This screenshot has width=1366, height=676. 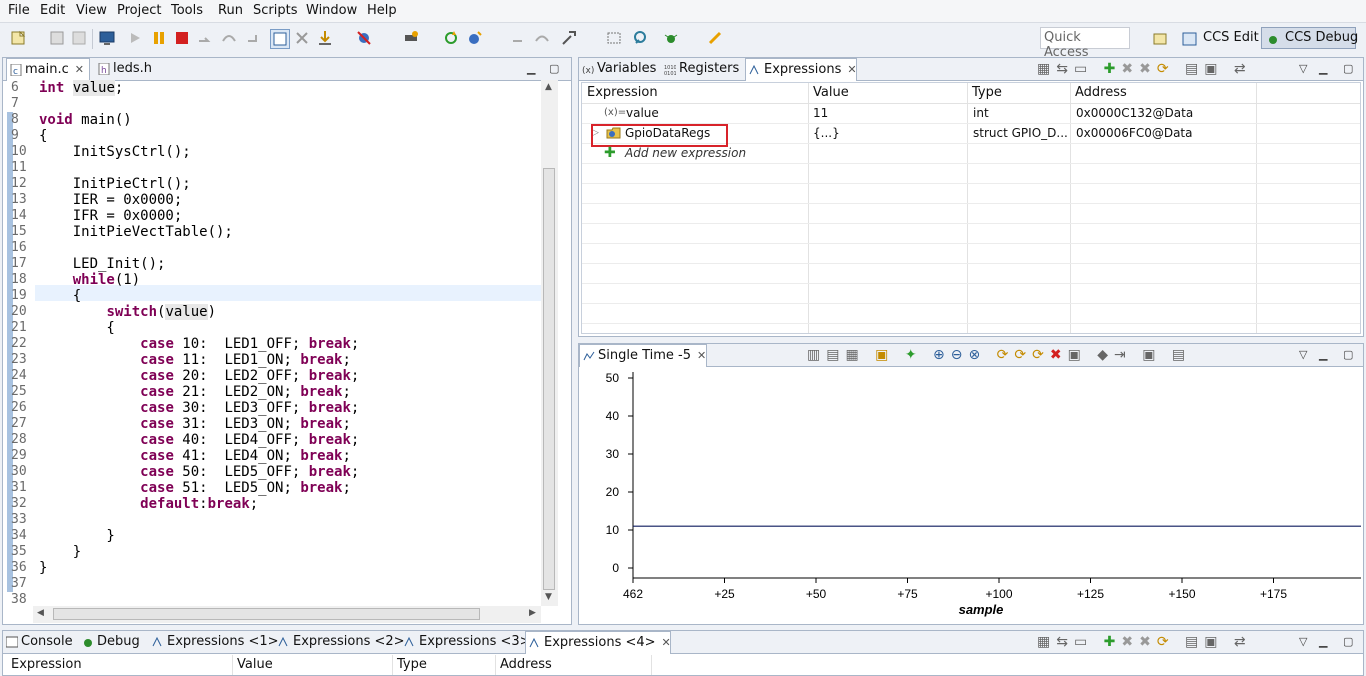 I want to click on keyword: break, so click(x=321, y=488).